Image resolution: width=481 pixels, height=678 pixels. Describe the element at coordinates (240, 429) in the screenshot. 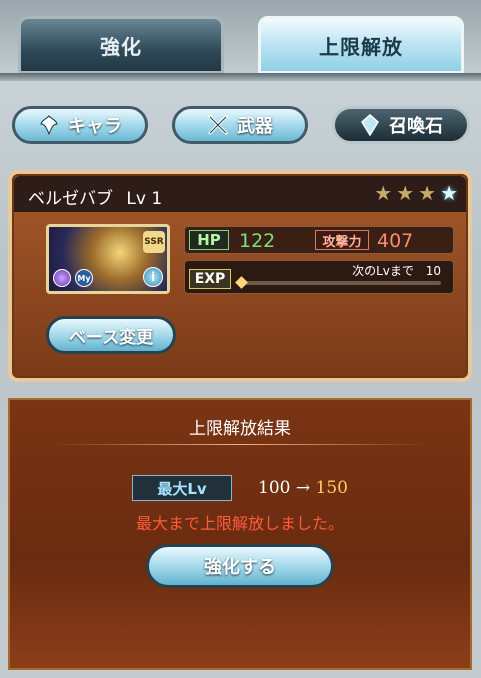

I see `result-title: 上限解放結果` at that location.